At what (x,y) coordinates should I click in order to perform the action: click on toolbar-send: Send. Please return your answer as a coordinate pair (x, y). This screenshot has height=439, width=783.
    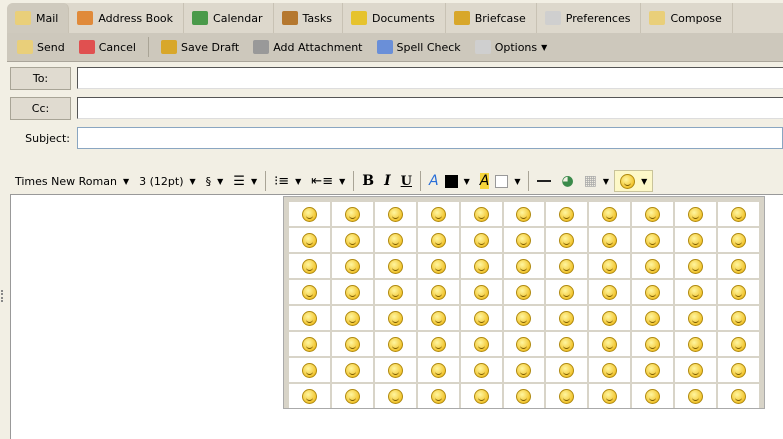
    Looking at the image, I should click on (41, 47).